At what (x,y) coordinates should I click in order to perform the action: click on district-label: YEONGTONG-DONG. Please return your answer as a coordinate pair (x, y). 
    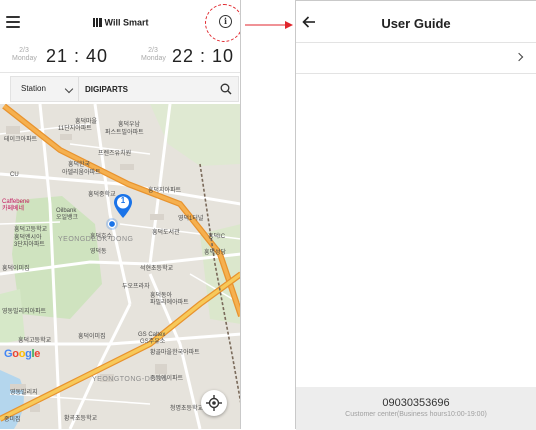
    Looking at the image, I should click on (130, 379).